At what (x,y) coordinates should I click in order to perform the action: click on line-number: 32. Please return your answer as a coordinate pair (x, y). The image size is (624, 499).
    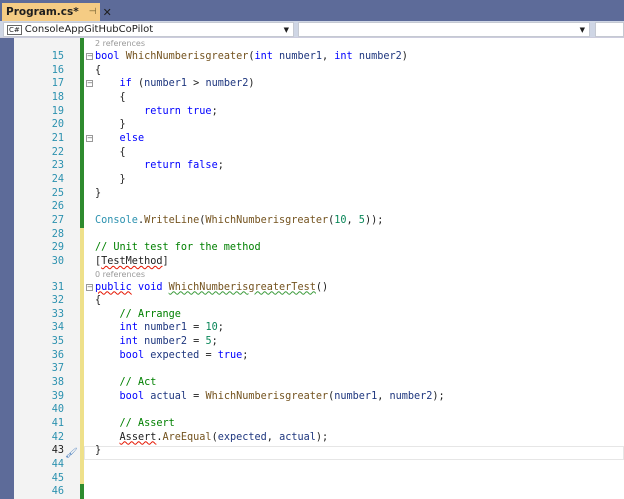
    Looking at the image, I should click on (57, 301).